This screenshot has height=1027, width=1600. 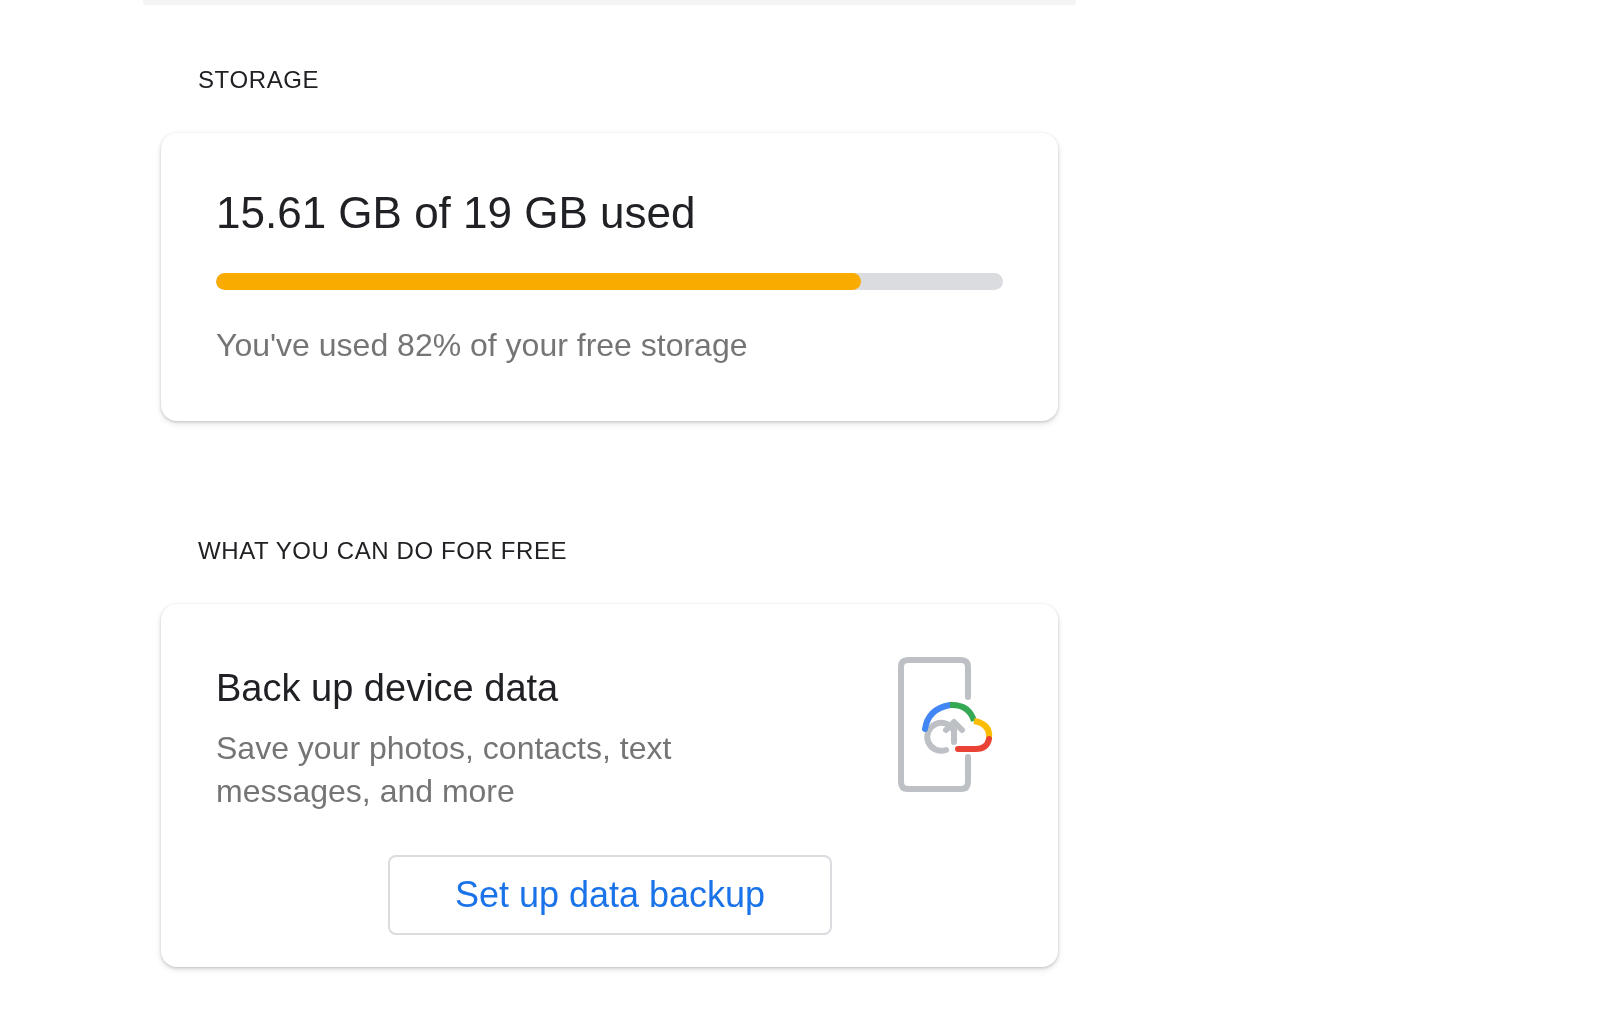 I want to click on section-heading: STORAGE, so click(x=259, y=80).